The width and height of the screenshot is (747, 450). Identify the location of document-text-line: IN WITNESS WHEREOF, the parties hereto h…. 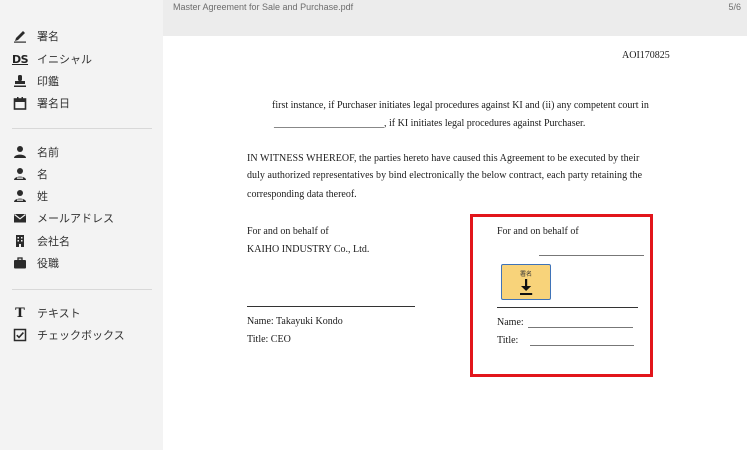
(443, 158).